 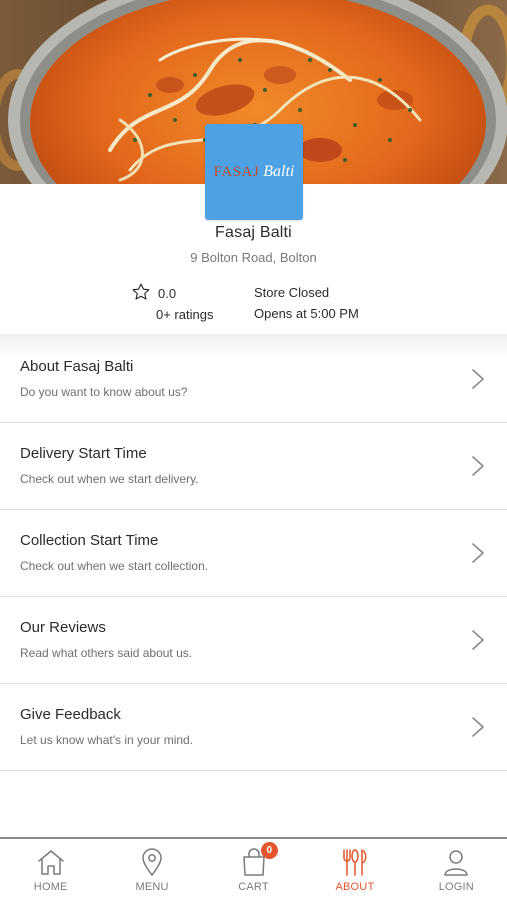 I want to click on list-item-subtitle: Check out when we start collection., so click(x=114, y=566).